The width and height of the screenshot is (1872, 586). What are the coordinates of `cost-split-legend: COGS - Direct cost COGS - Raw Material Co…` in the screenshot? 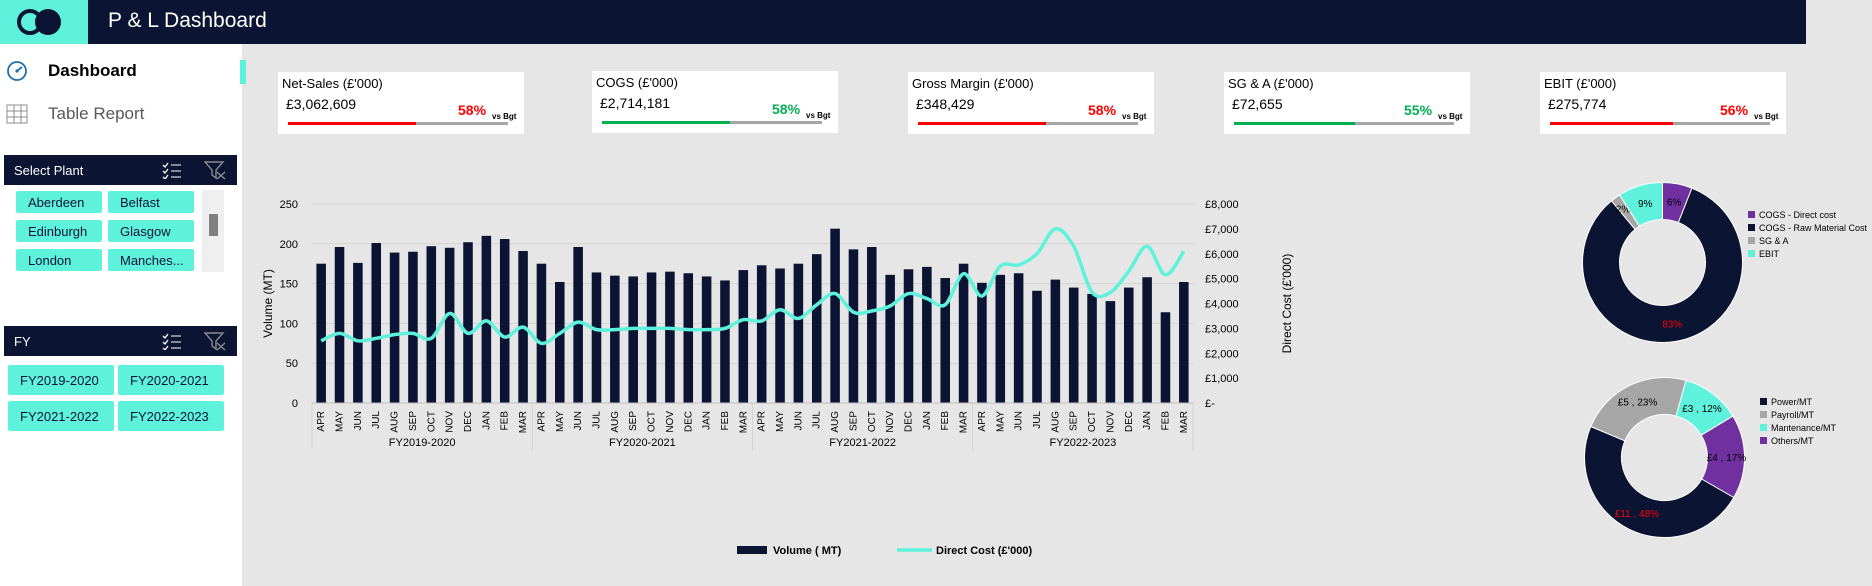 It's located at (1807, 234).